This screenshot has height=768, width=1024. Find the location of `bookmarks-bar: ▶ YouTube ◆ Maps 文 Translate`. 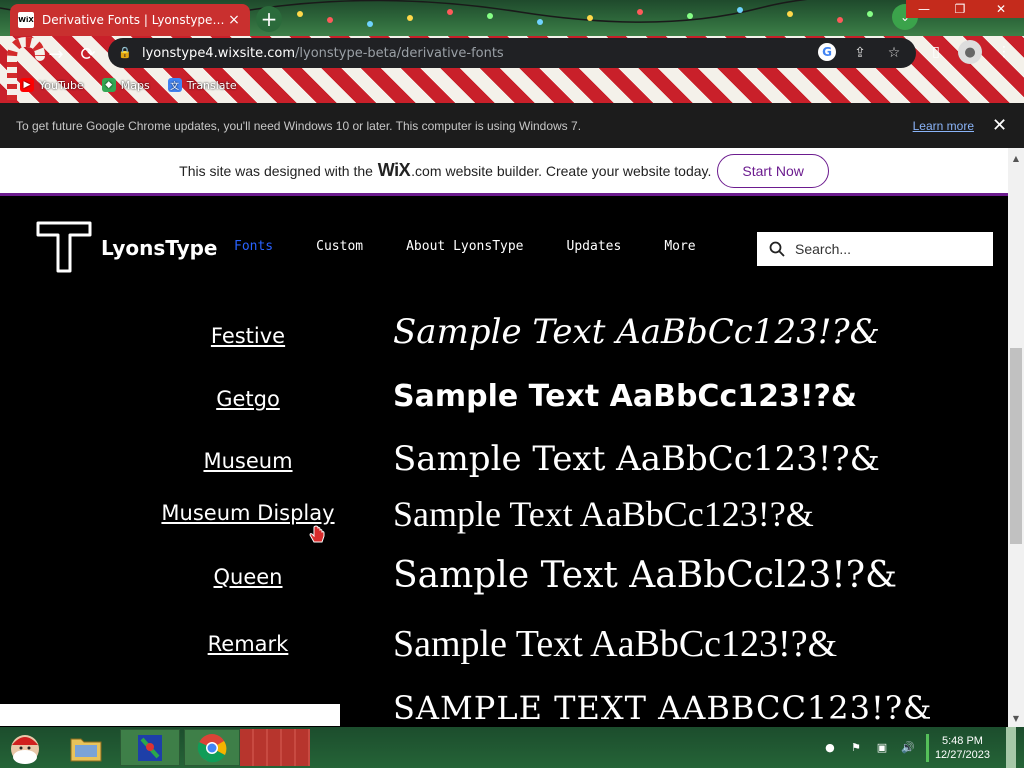

bookmarks-bar: ▶ YouTube ◆ Maps 文 Translate is located at coordinates (118, 85).